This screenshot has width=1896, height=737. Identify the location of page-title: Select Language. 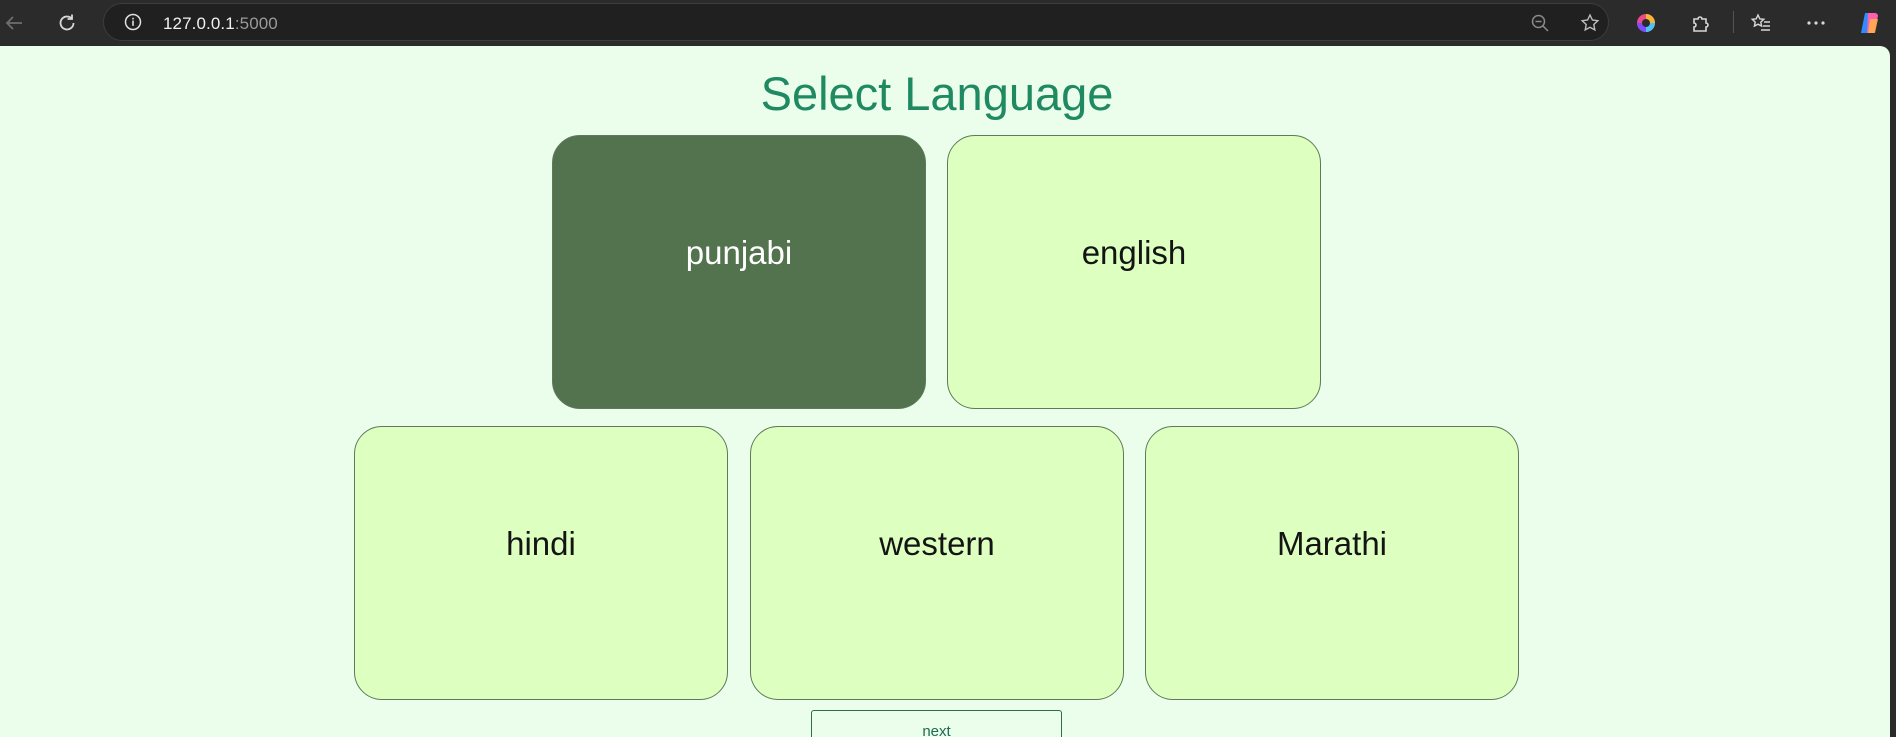
(937, 93).